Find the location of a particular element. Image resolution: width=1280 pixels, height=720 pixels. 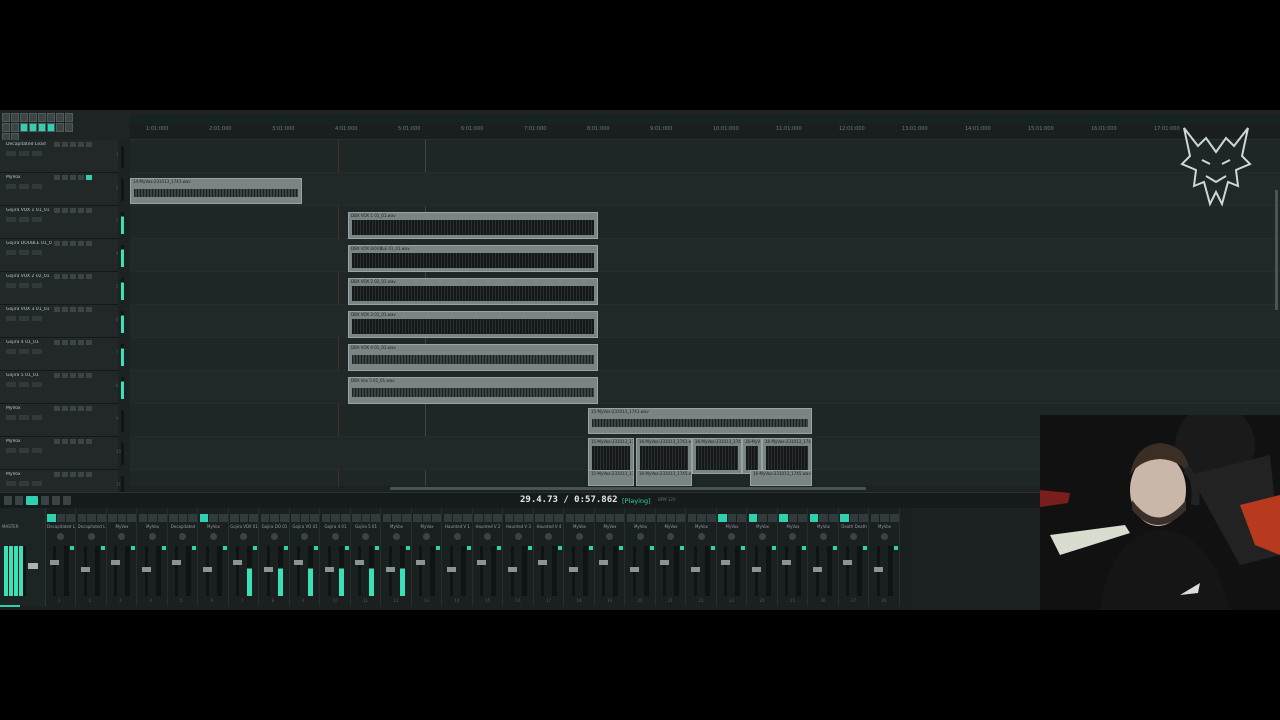

track-header: Gojira 5 01_01 8 is located at coordinates (62, 387).